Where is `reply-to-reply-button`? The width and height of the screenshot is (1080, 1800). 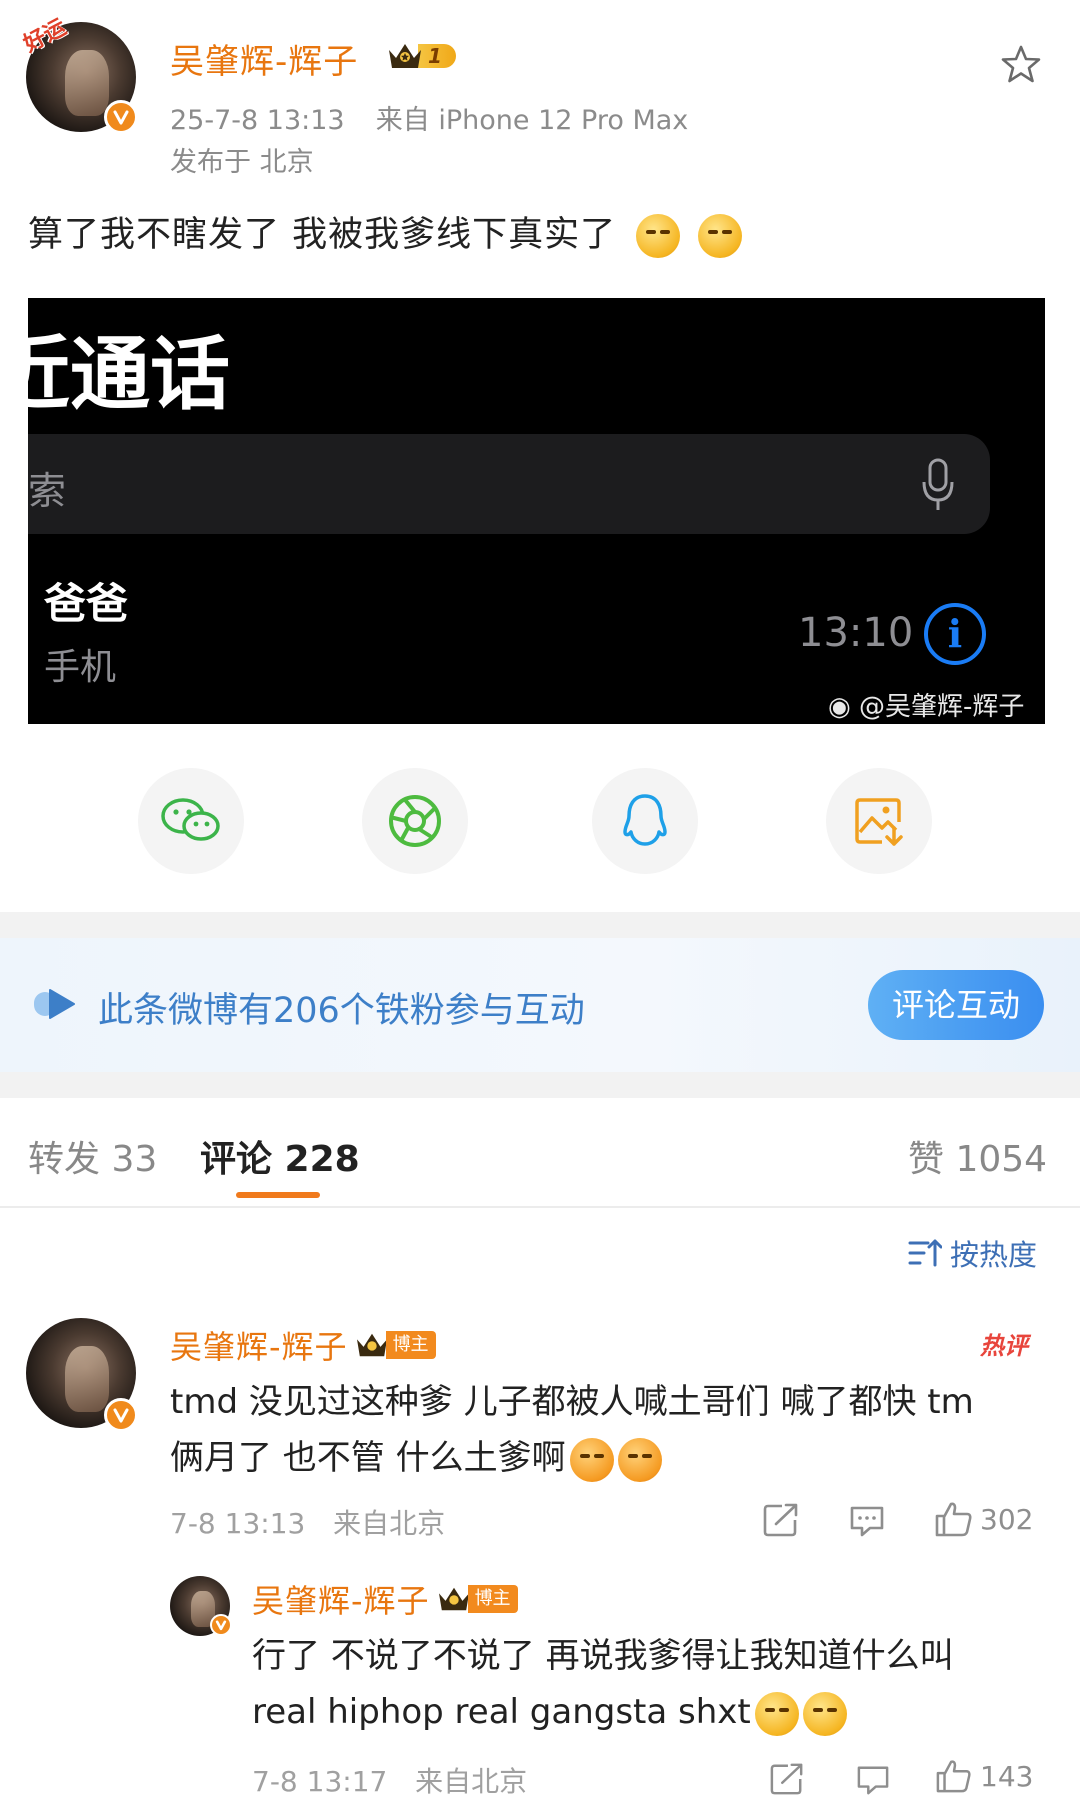 reply-to-reply-button is located at coordinates (873, 1780).